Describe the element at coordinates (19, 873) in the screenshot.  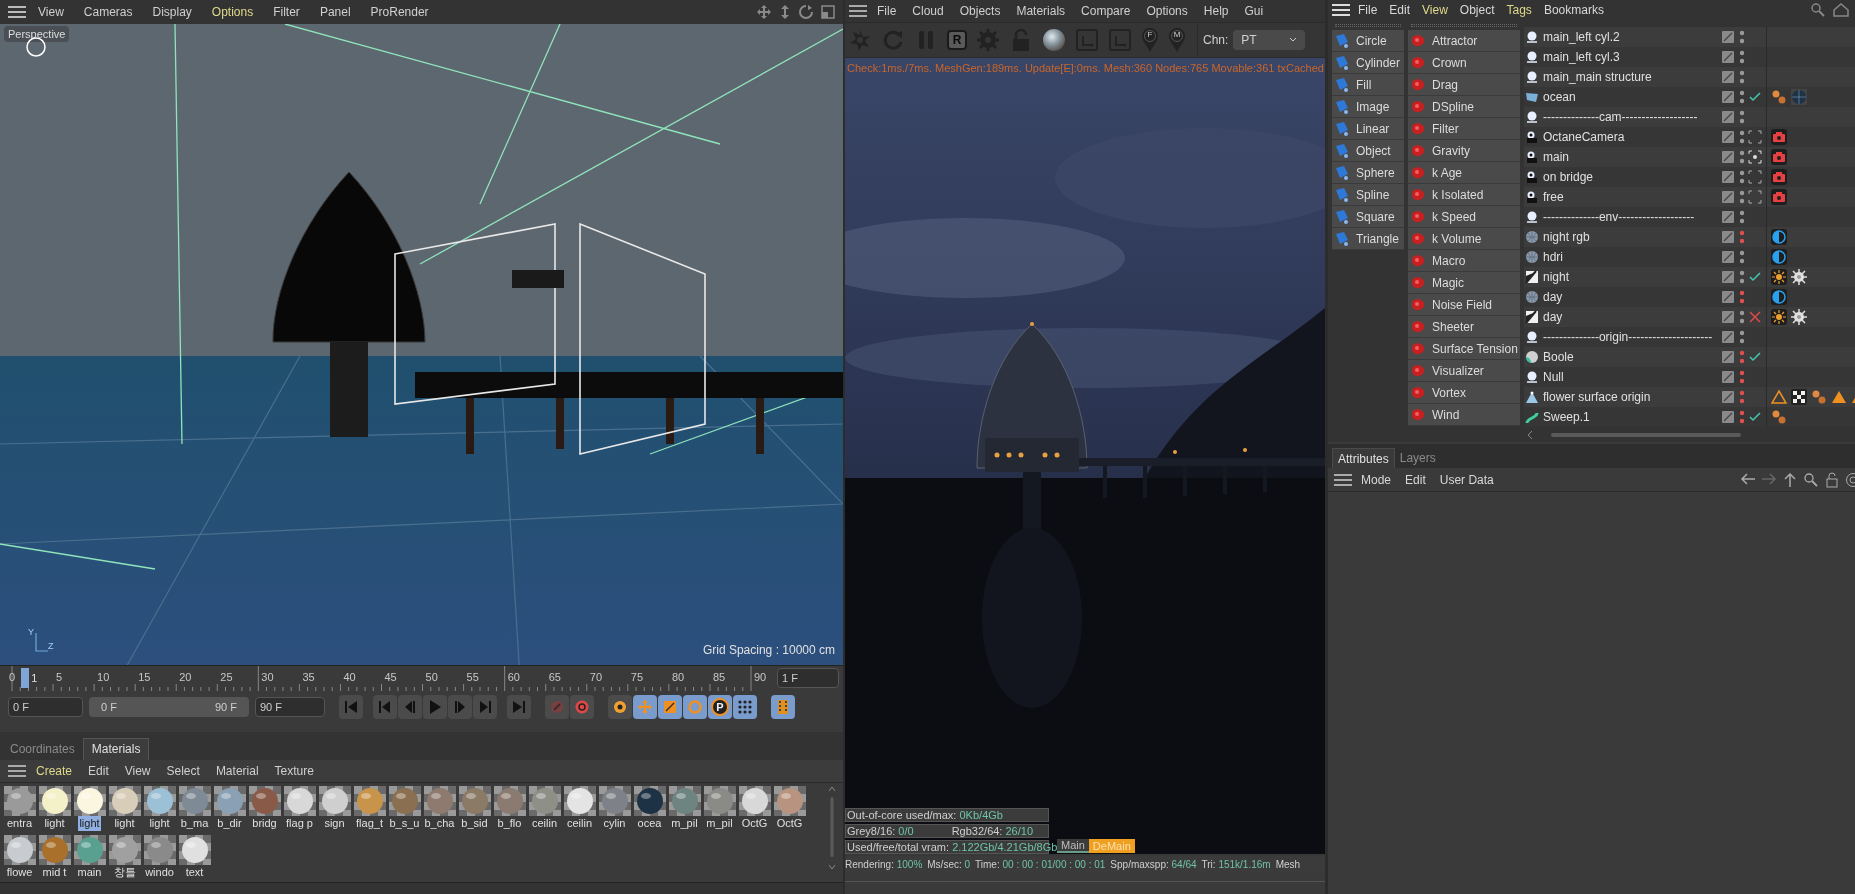
I see `material-label: flowe` at that location.